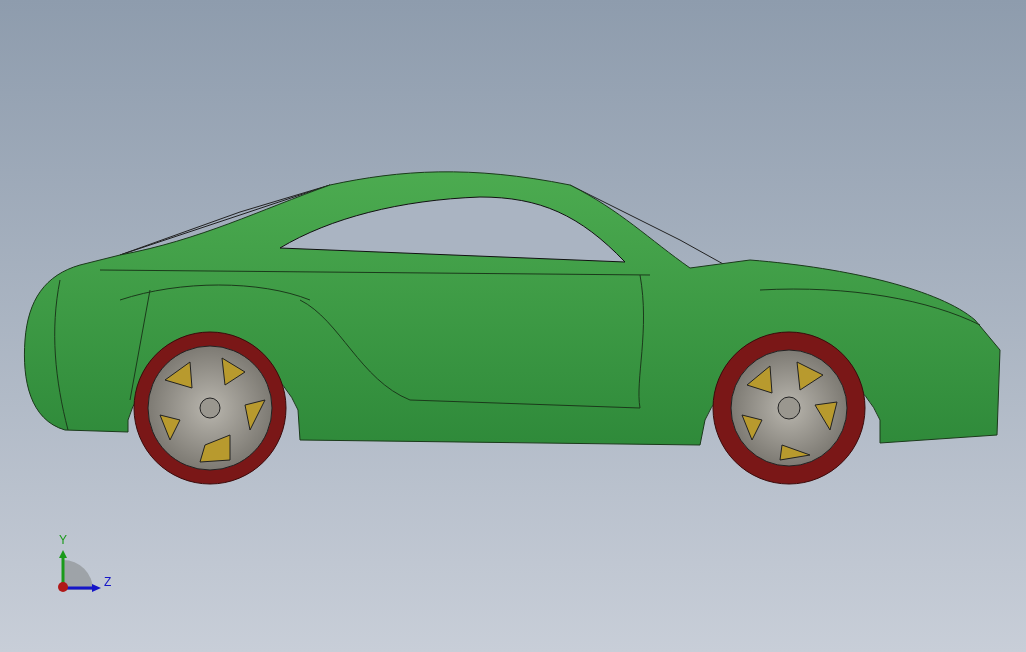 This screenshot has width=1026, height=652. I want to click on axis-label: Y, so click(63, 540).